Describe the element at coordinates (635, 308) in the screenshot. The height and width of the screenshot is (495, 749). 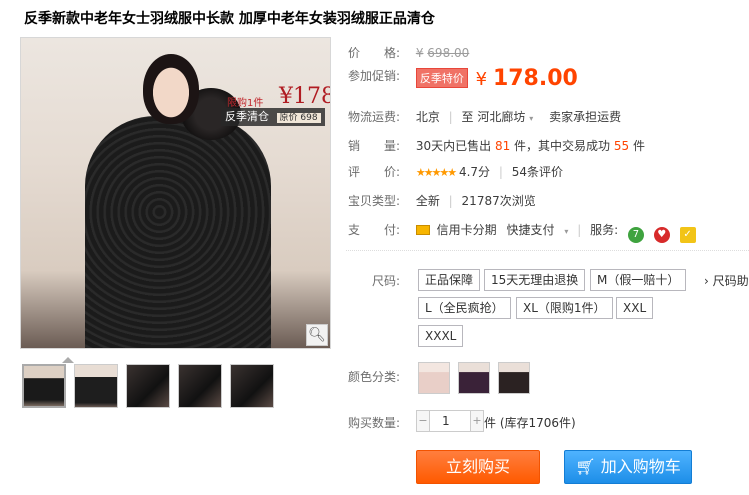
I see `size-option-6: XXL` at that location.